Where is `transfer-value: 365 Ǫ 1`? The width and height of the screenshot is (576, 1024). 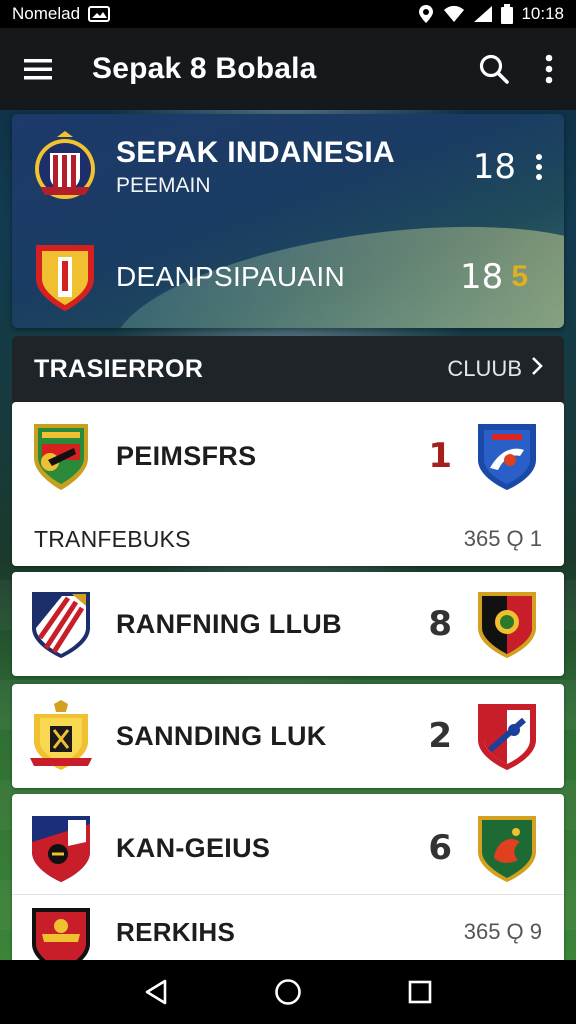 transfer-value: 365 Ǫ 1 is located at coordinates (502, 538).